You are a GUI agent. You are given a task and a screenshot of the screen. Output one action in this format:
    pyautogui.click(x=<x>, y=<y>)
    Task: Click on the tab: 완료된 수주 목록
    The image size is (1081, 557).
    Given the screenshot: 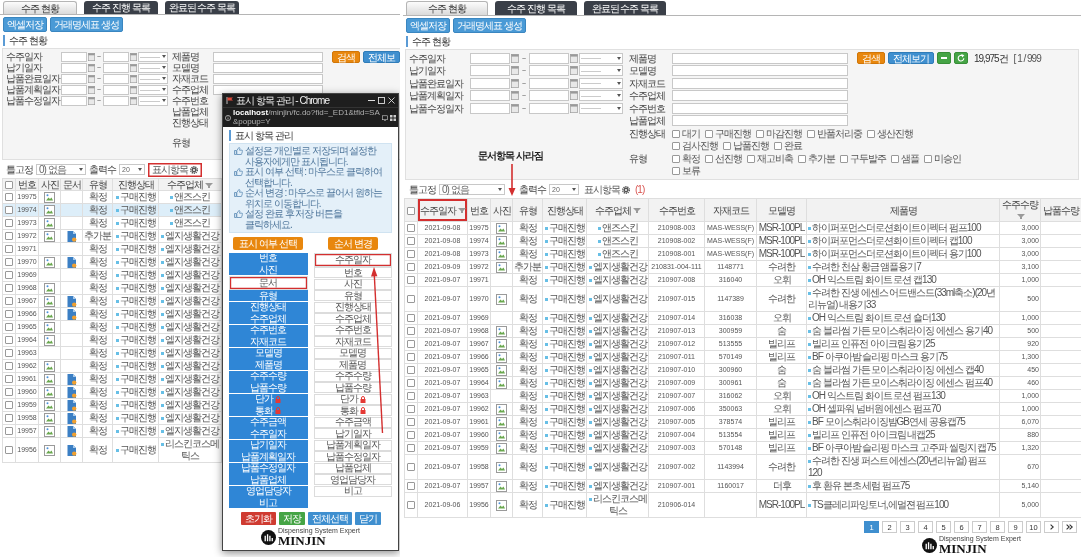 What is the action you would take?
    pyautogui.click(x=202, y=7)
    